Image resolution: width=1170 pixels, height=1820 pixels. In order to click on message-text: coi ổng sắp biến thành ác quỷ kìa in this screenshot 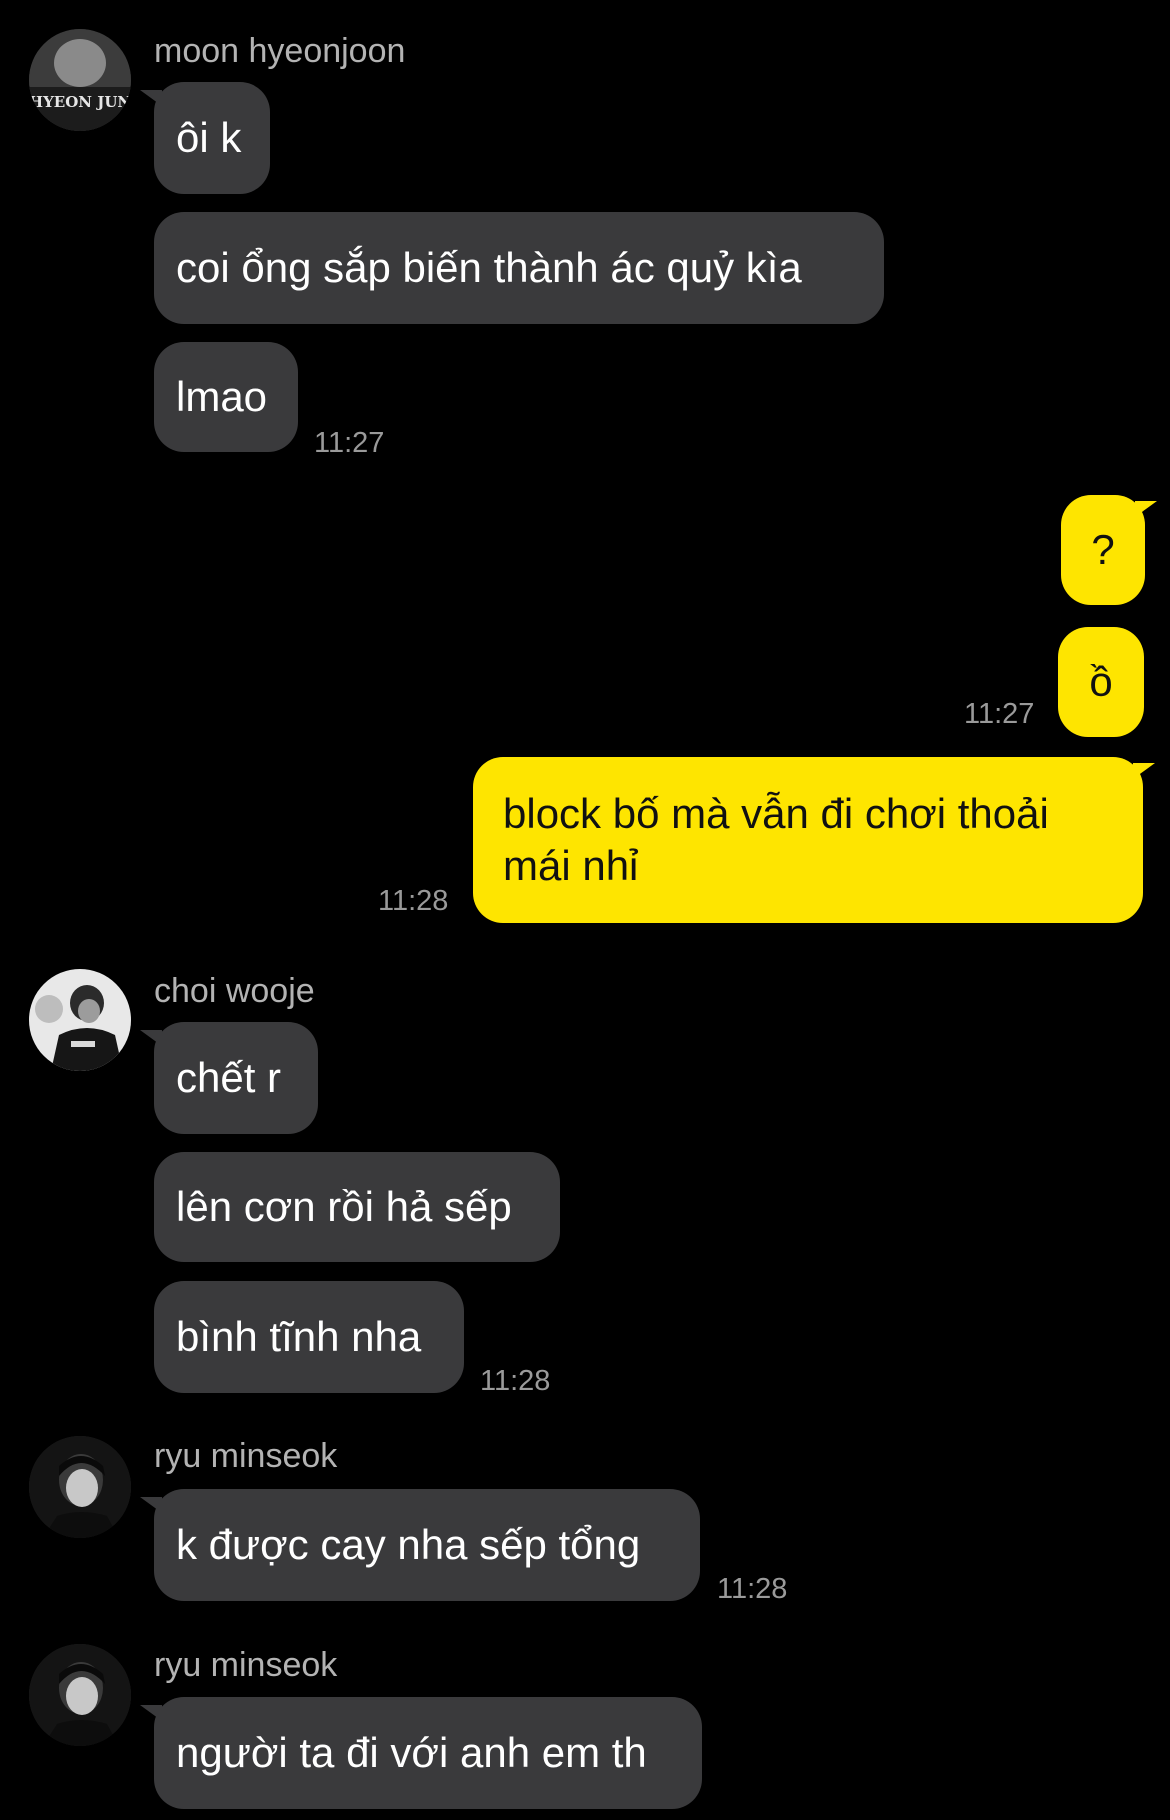, I will do `click(489, 267)`.